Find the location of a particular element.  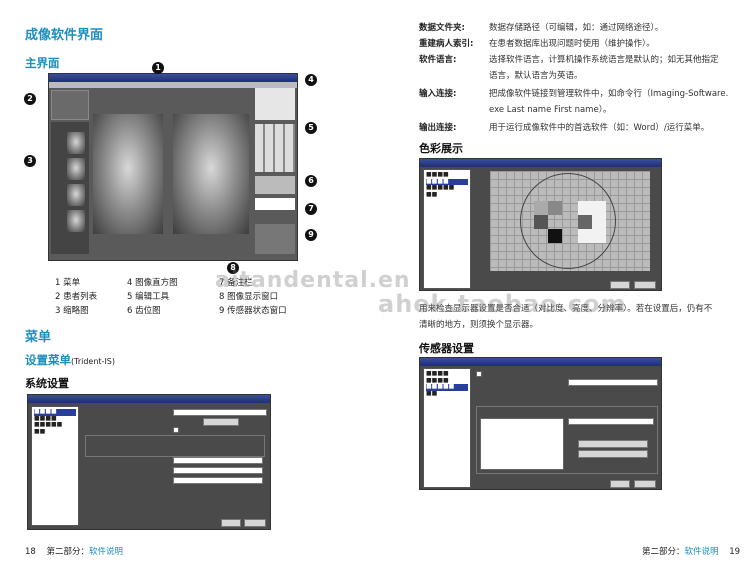

sensor-select is located at coordinates (613, 382).